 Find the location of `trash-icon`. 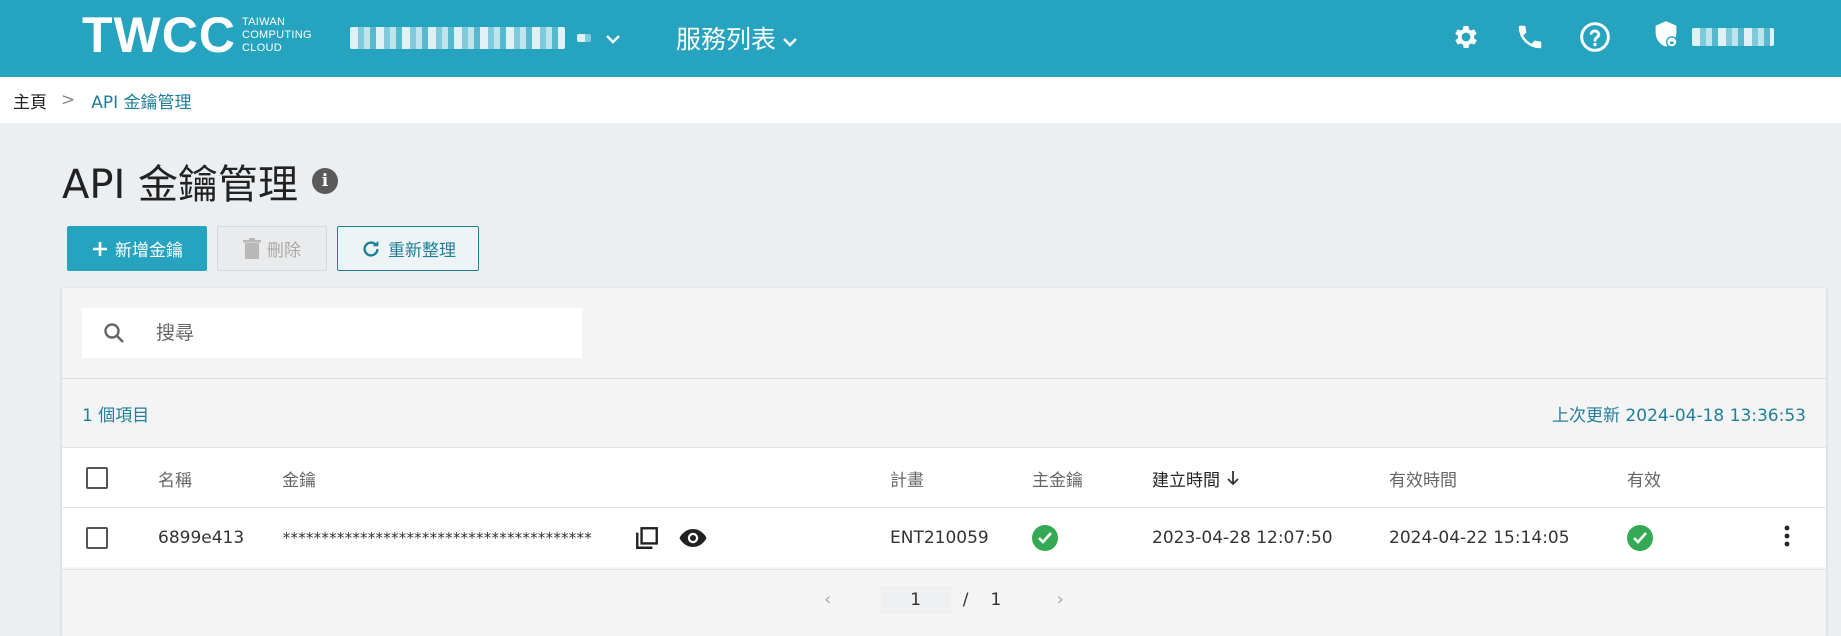

trash-icon is located at coordinates (252, 248).